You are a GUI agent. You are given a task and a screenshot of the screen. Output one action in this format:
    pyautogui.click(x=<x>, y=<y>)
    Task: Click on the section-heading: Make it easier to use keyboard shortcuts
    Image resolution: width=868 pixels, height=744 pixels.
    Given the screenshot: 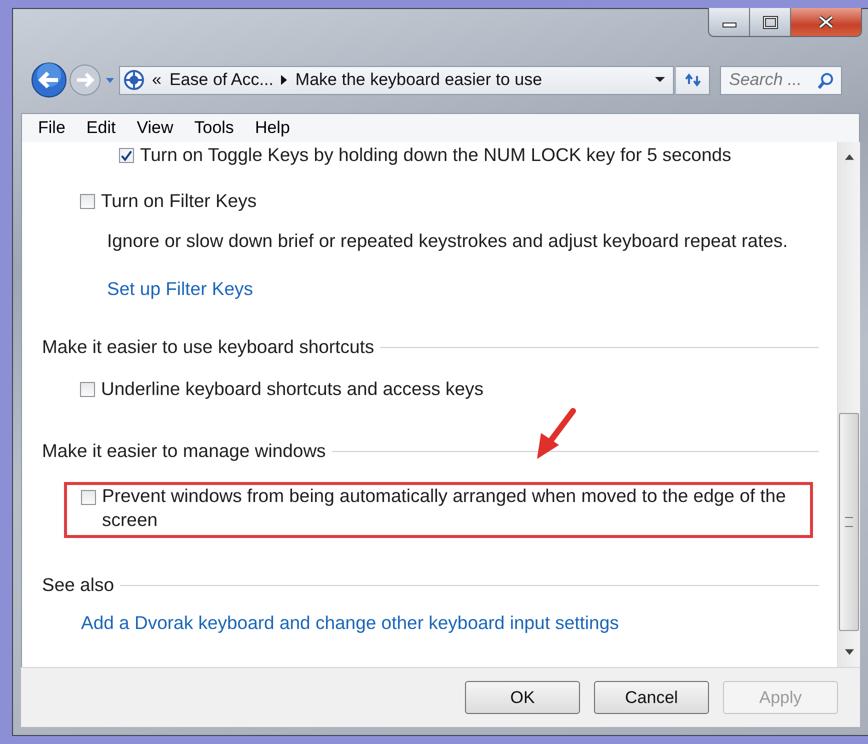 What is the action you would take?
    pyautogui.click(x=208, y=347)
    